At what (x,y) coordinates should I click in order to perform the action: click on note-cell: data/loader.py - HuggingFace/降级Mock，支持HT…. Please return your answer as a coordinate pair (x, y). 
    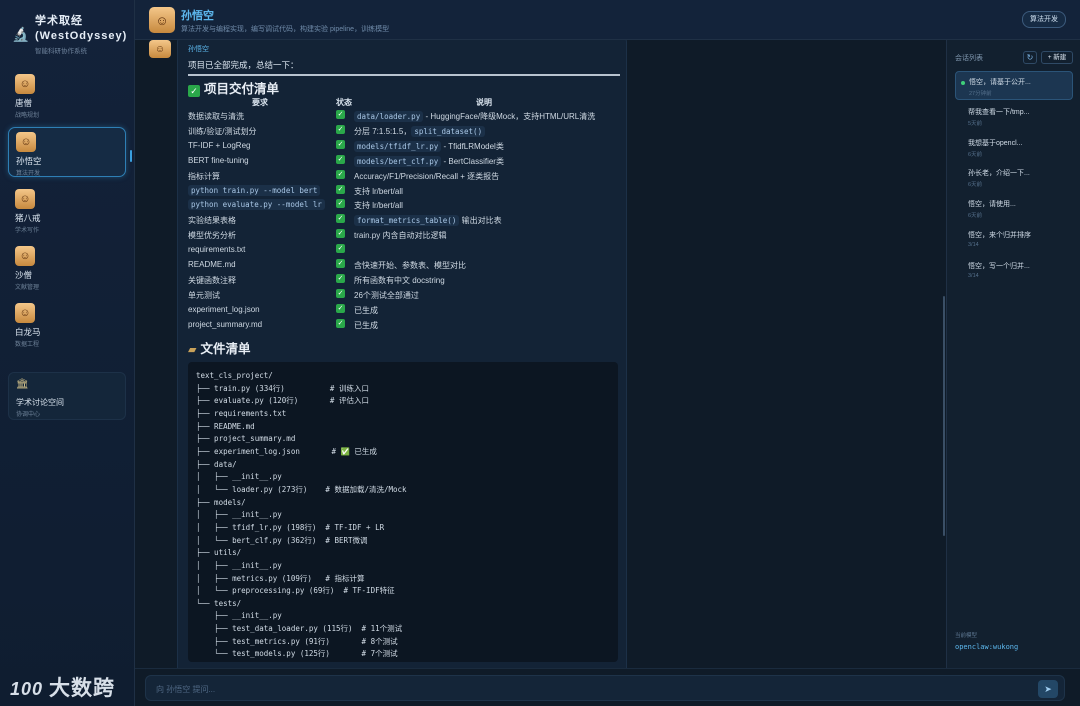
    Looking at the image, I should click on (474, 116).